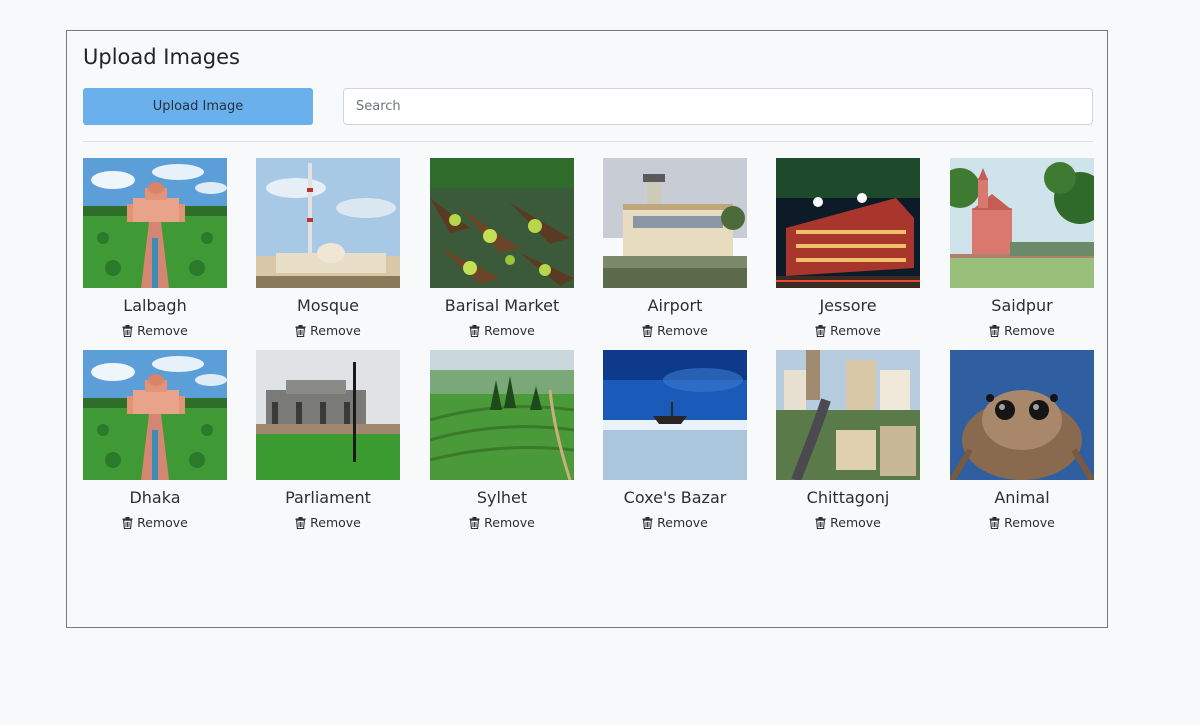  I want to click on search-input, so click(718, 106).